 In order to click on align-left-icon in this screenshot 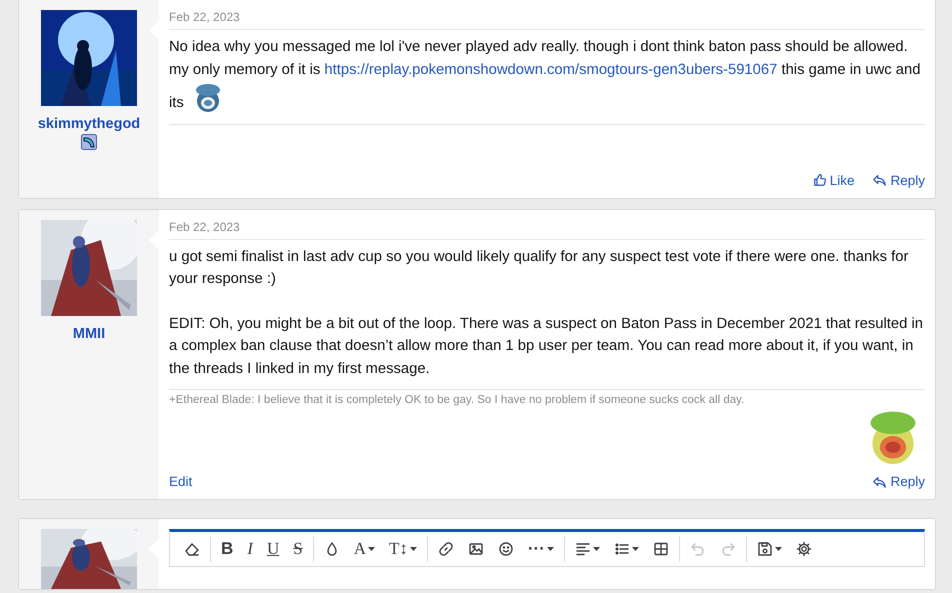, I will do `click(582, 549)`.